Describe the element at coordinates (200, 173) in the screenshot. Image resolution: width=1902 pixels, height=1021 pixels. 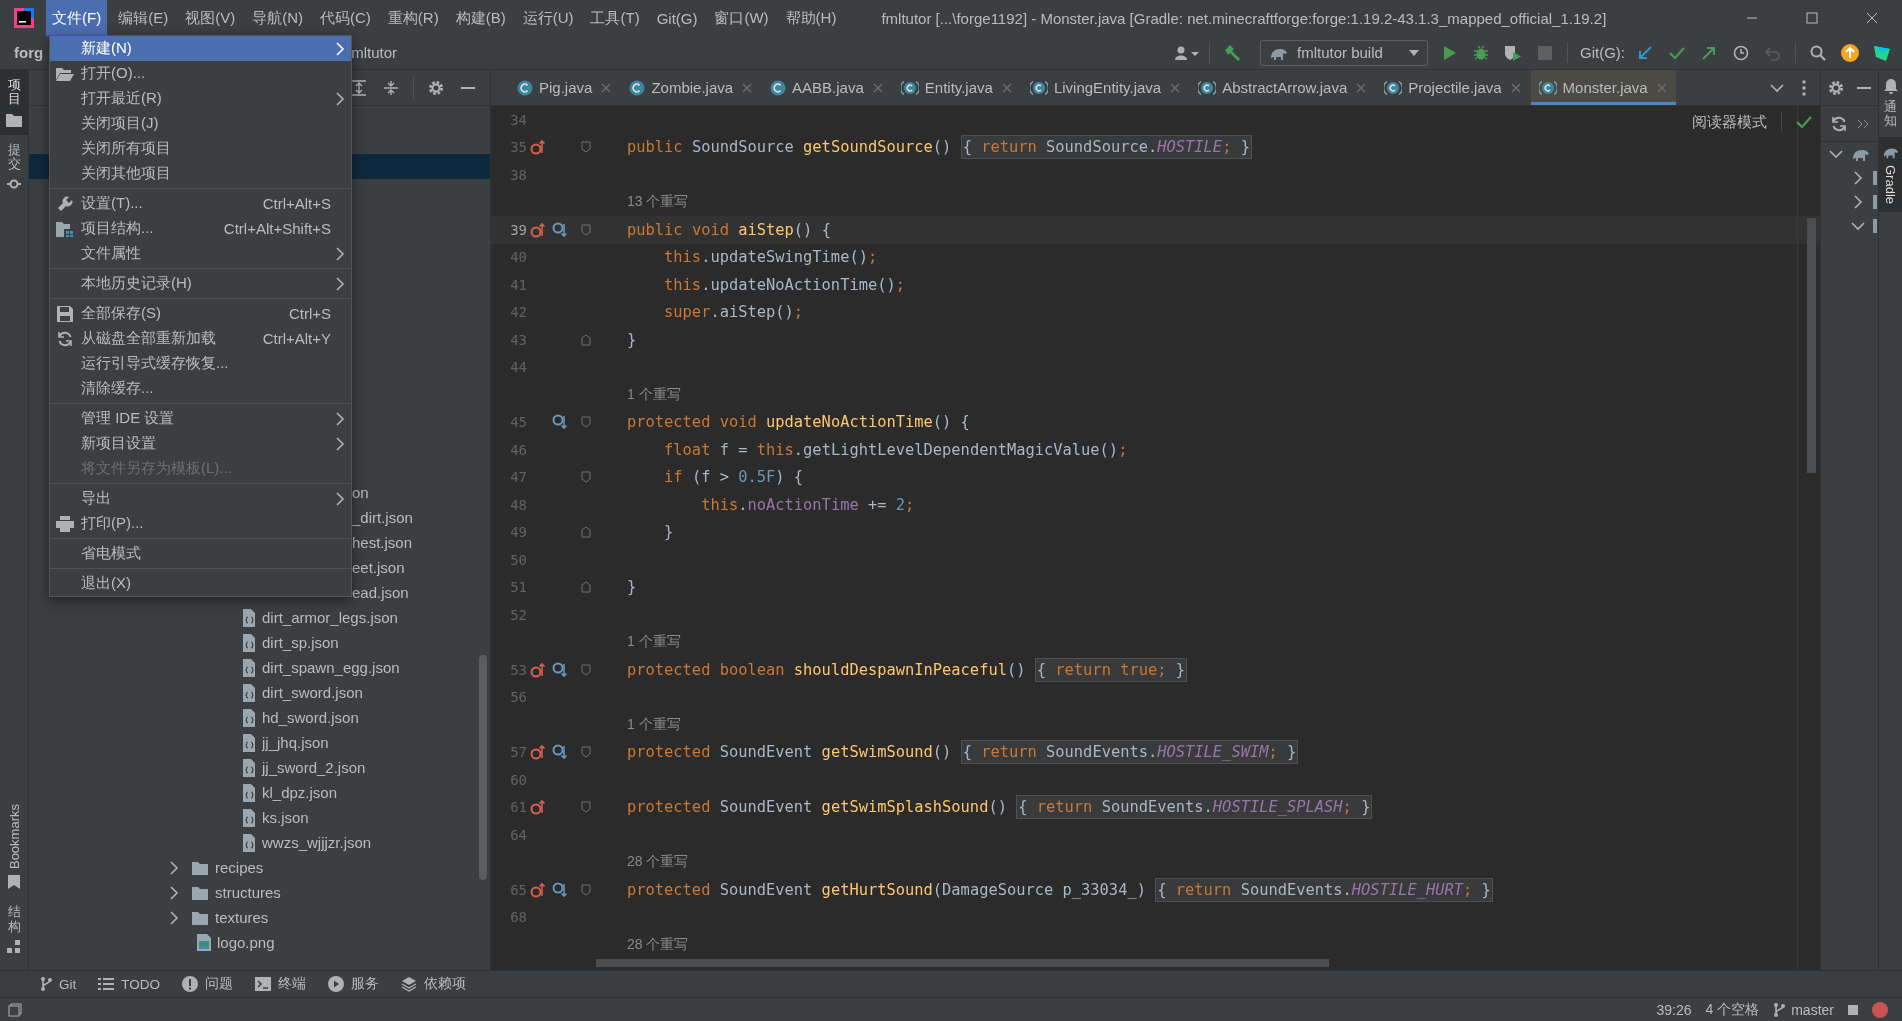
I see `menu-item: 关闭其他项目` at that location.